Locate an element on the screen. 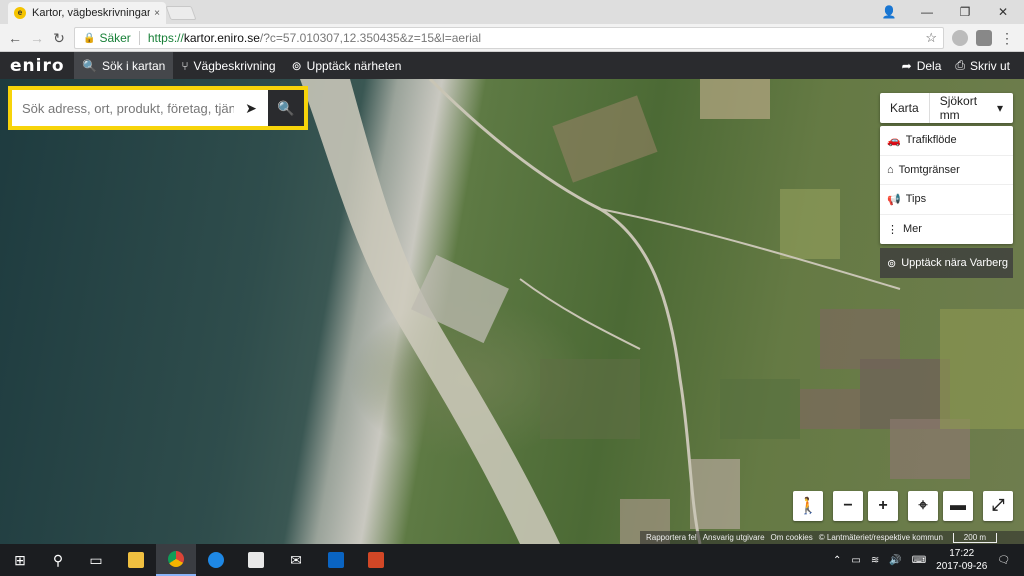  system-tray: ⌃ ▭ ≋ 🔊 ⌨ 17:22 2017-09-26 🗨 is located at coordinates (928, 560).